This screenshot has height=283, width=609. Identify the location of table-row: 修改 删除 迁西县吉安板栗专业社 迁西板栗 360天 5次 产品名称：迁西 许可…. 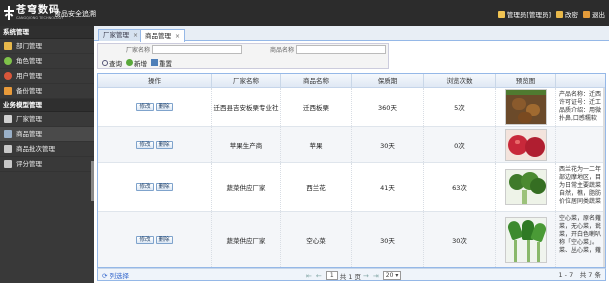
(351, 107).